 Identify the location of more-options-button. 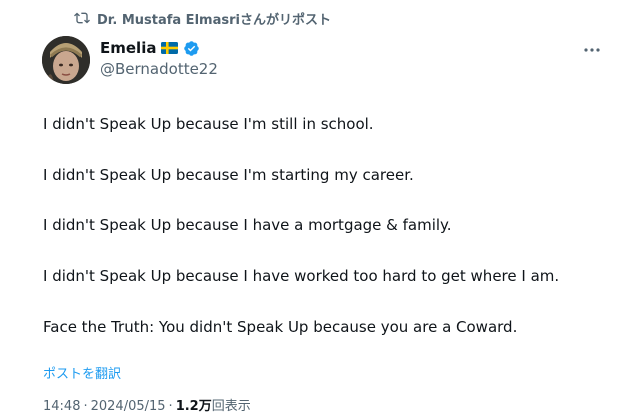
(592, 50).